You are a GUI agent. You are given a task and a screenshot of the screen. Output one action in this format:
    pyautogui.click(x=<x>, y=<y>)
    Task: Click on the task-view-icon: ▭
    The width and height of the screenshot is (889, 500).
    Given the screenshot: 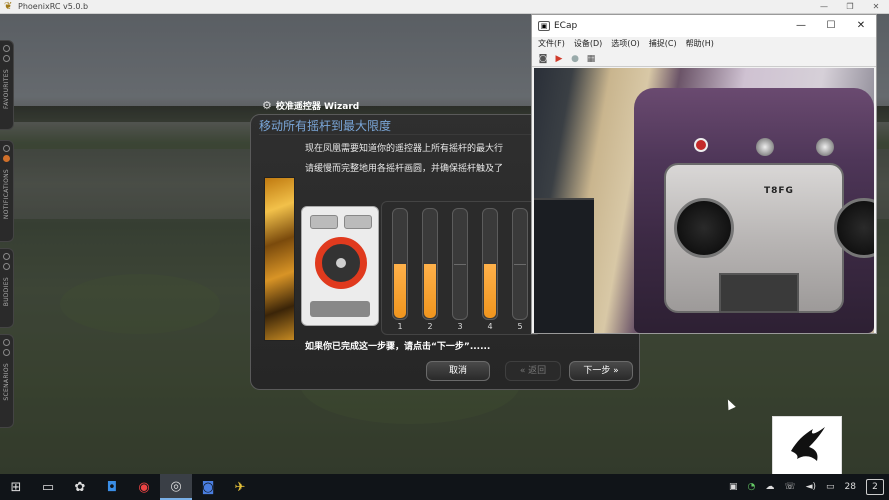 What is the action you would take?
    pyautogui.click(x=48, y=487)
    